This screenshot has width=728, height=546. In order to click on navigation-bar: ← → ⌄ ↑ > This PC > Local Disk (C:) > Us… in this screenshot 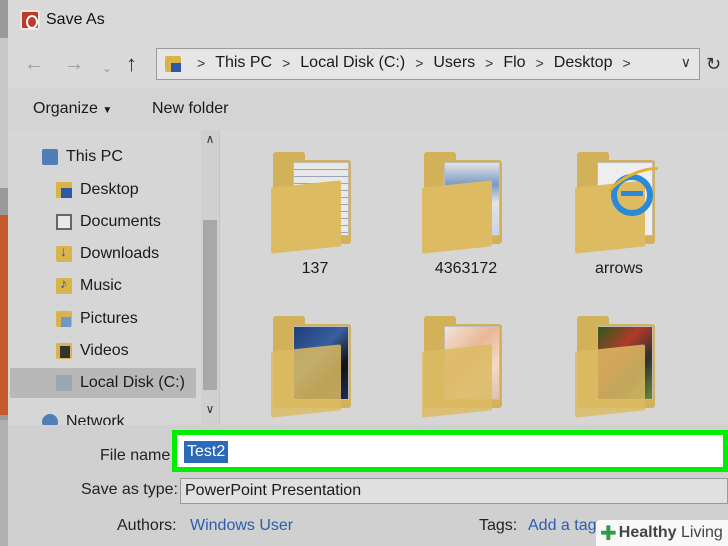, I will do `click(368, 64)`.